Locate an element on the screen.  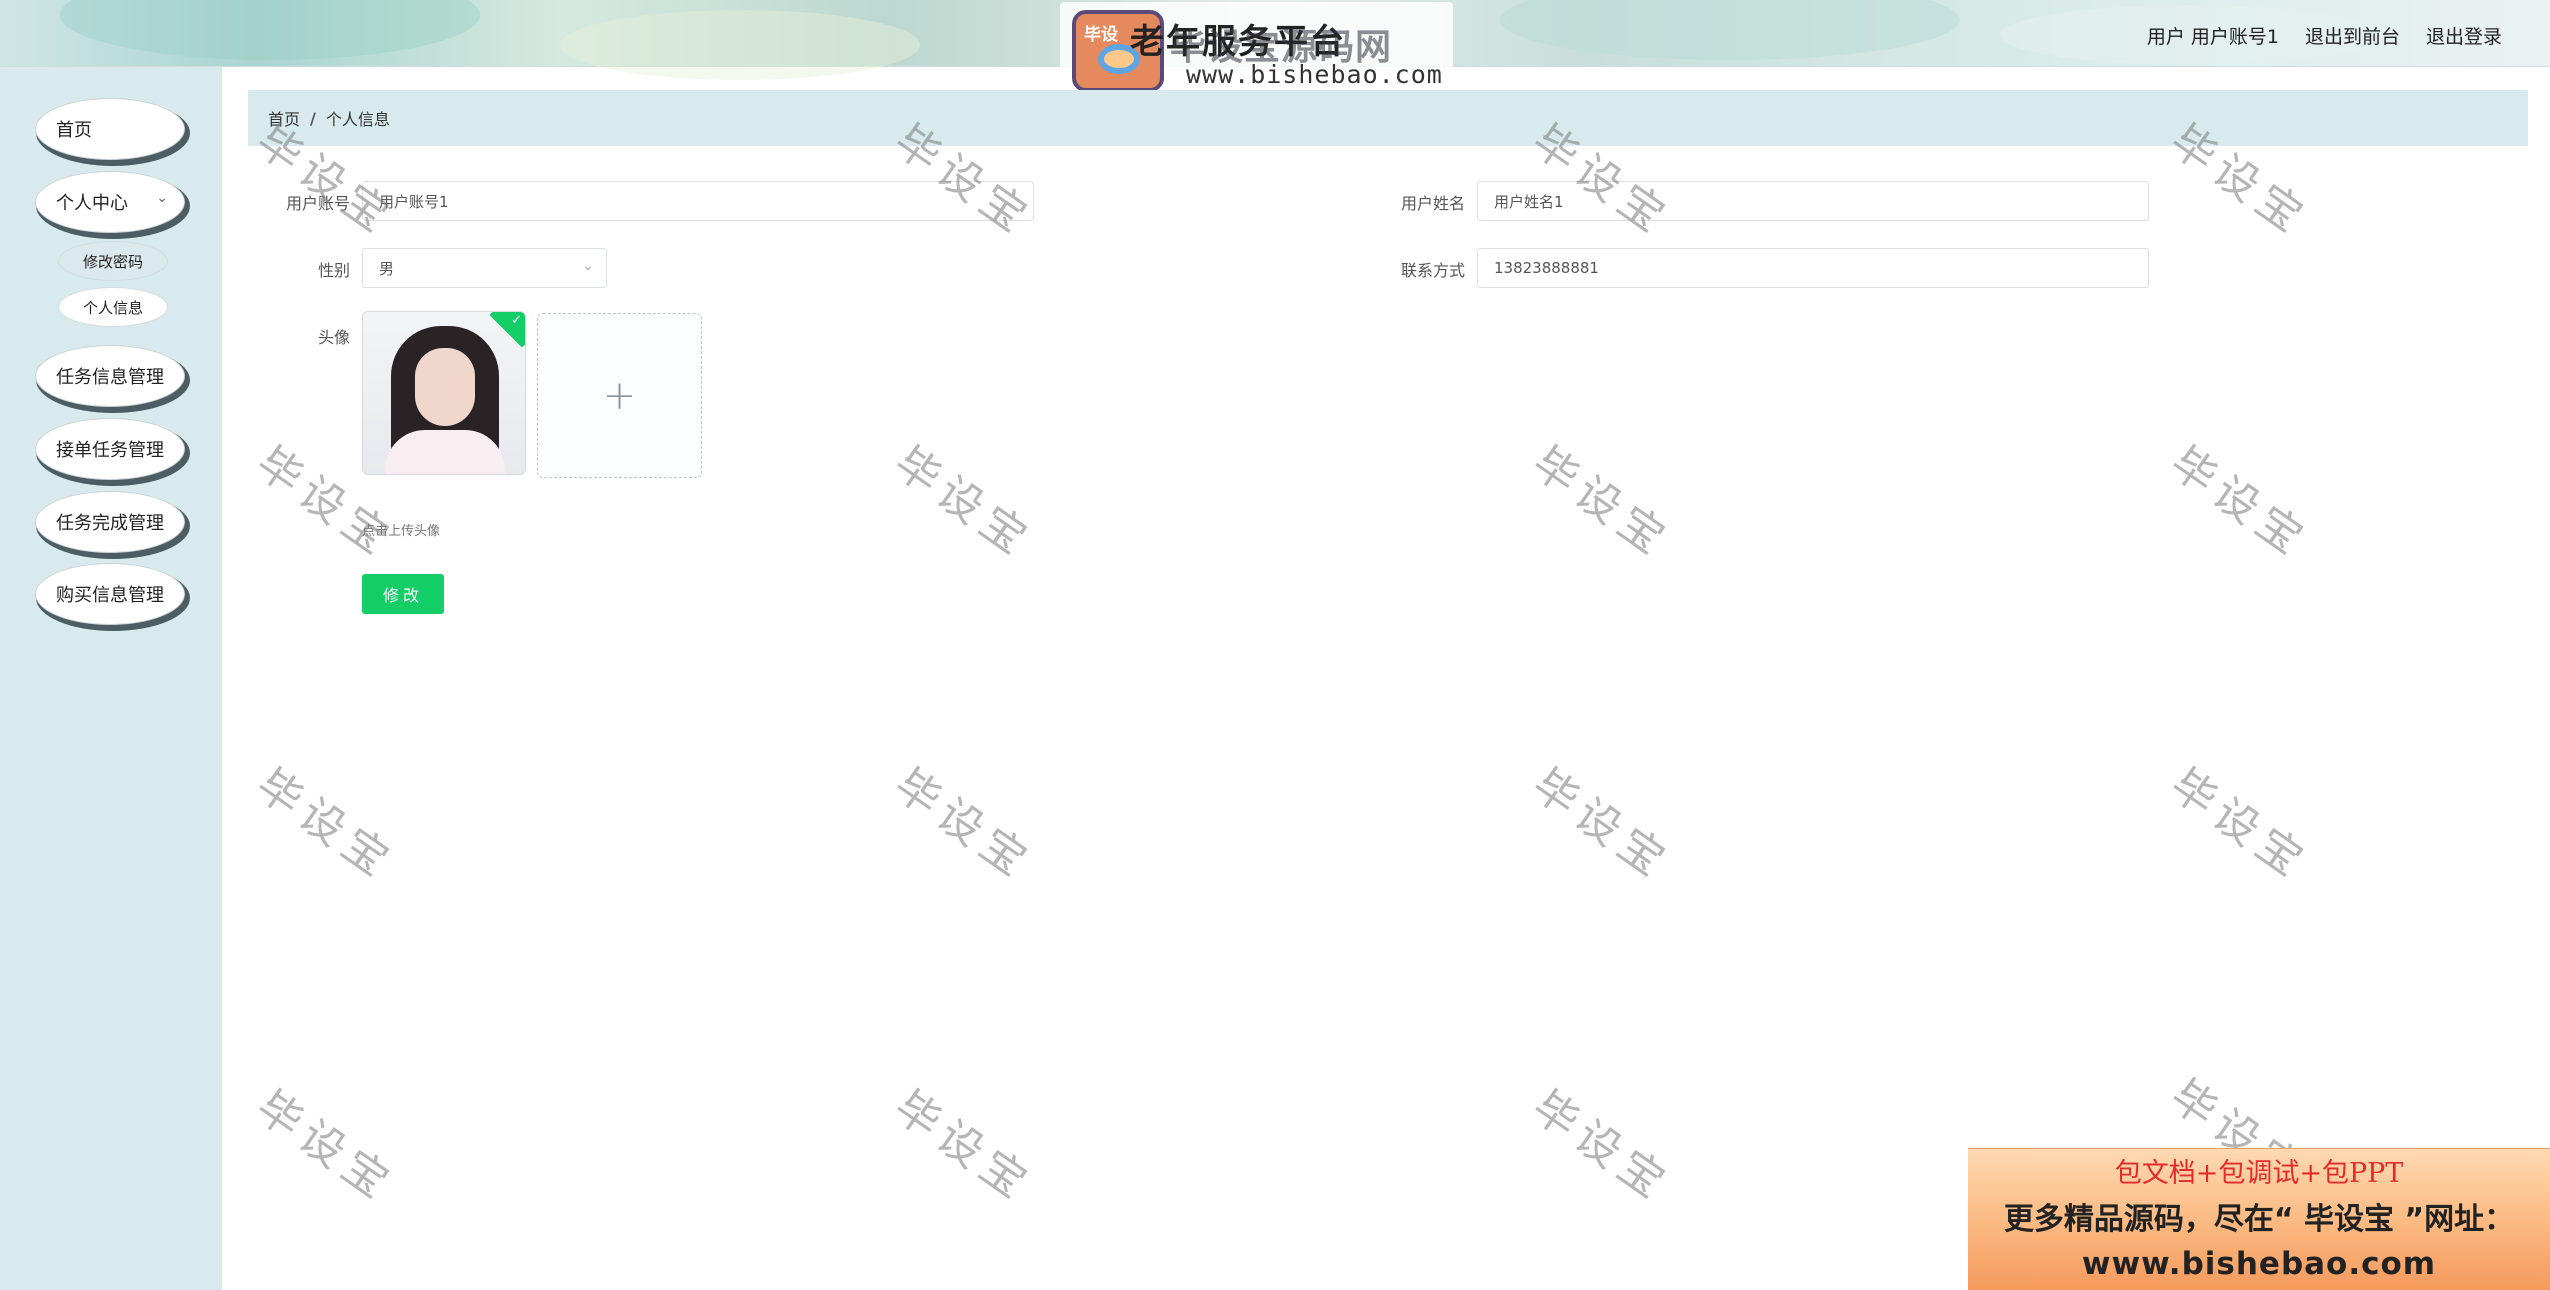
sidebar-item-label: 任务信息管理 is located at coordinates (110, 377).